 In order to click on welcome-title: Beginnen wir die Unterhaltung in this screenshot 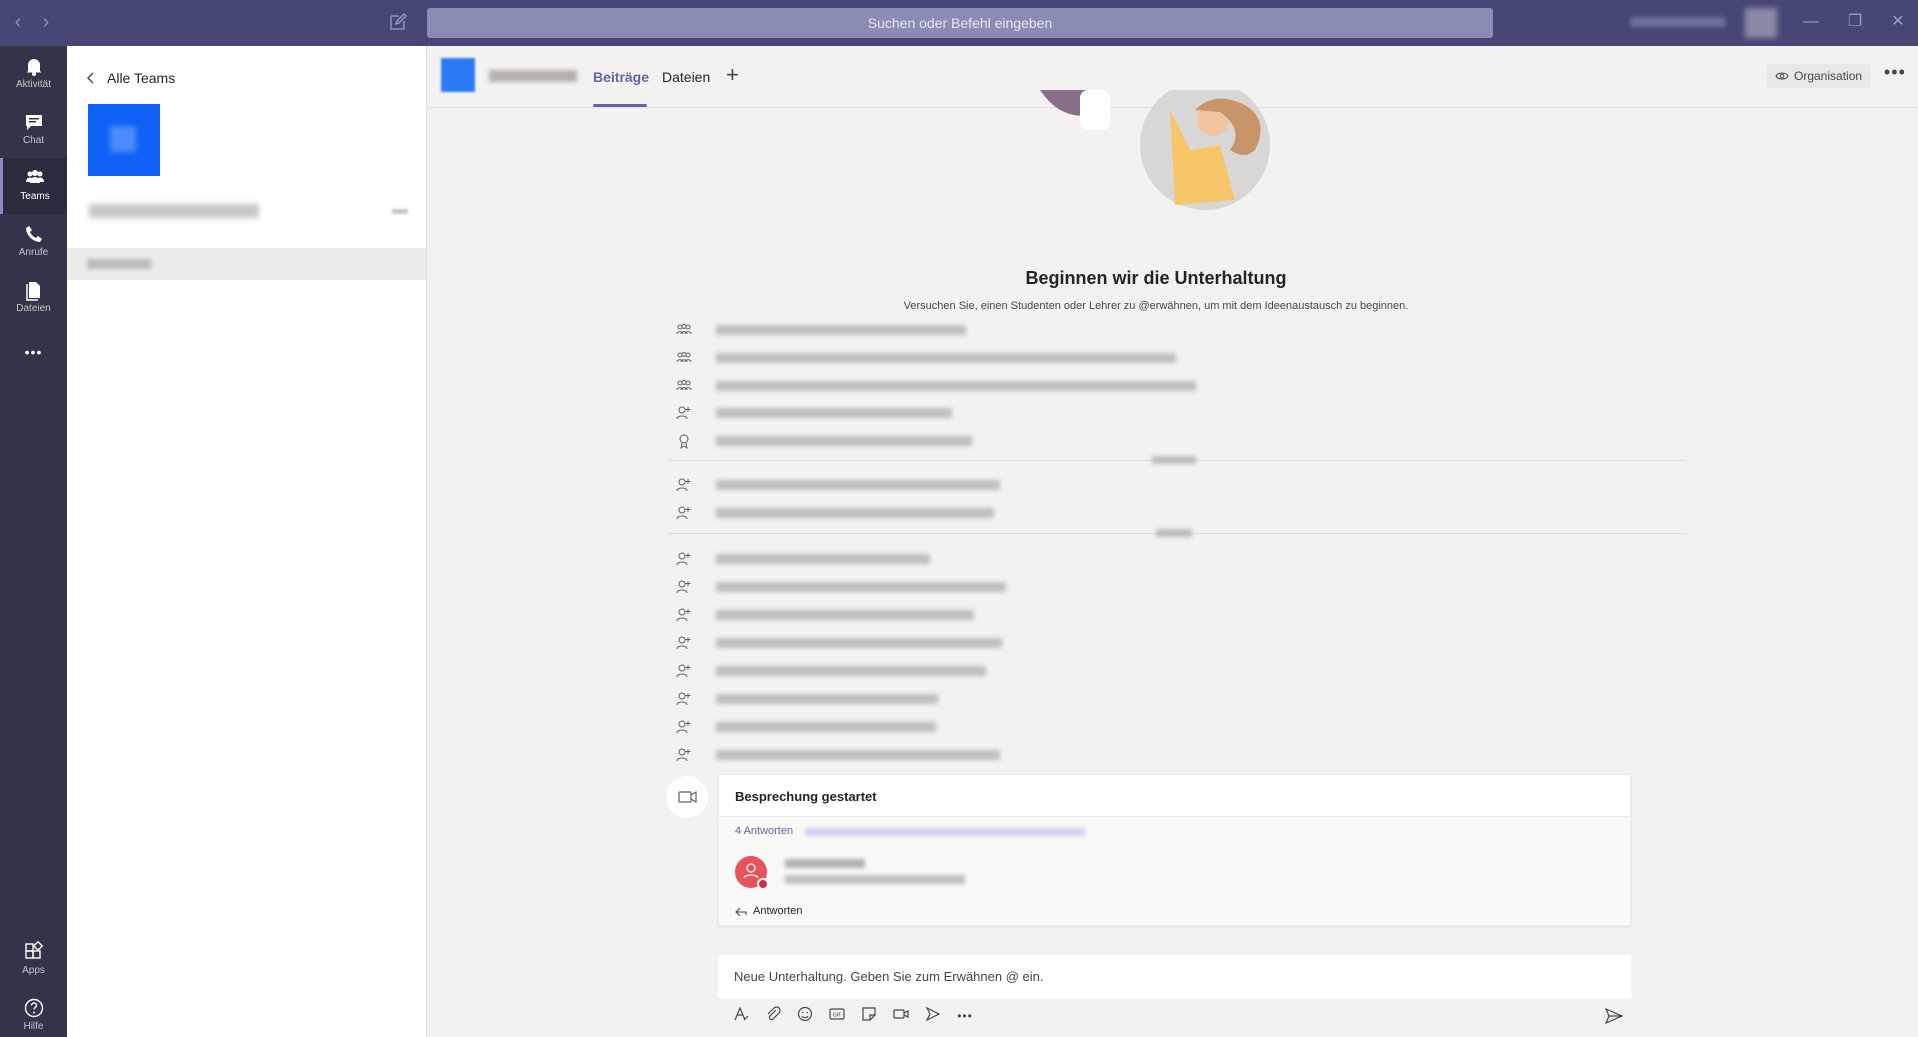, I will do `click(1156, 278)`.